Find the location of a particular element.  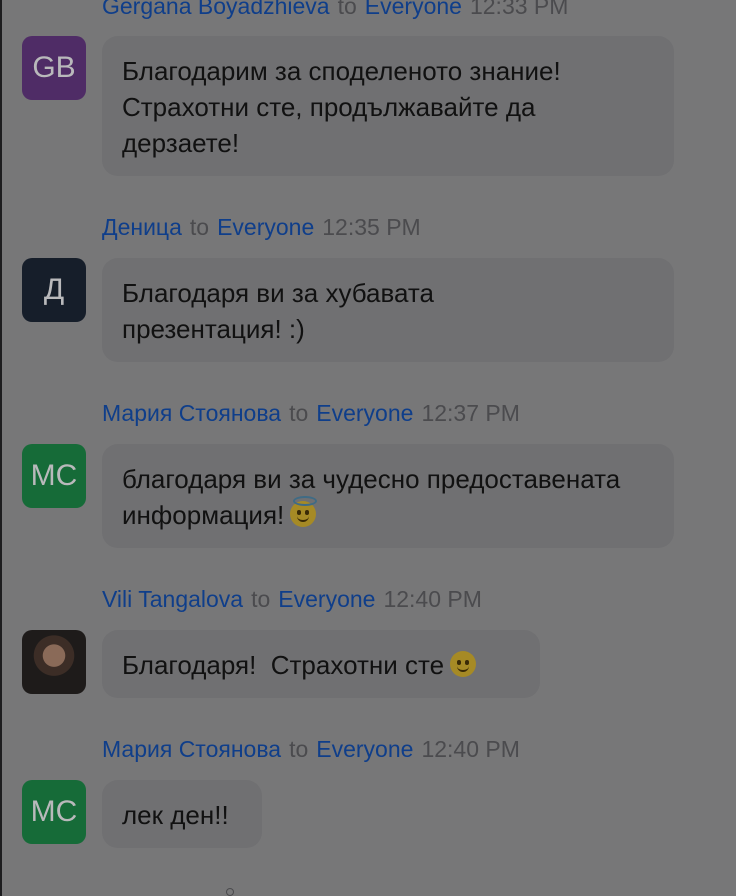

slightly-smiling-face-icon is located at coordinates (463, 664).